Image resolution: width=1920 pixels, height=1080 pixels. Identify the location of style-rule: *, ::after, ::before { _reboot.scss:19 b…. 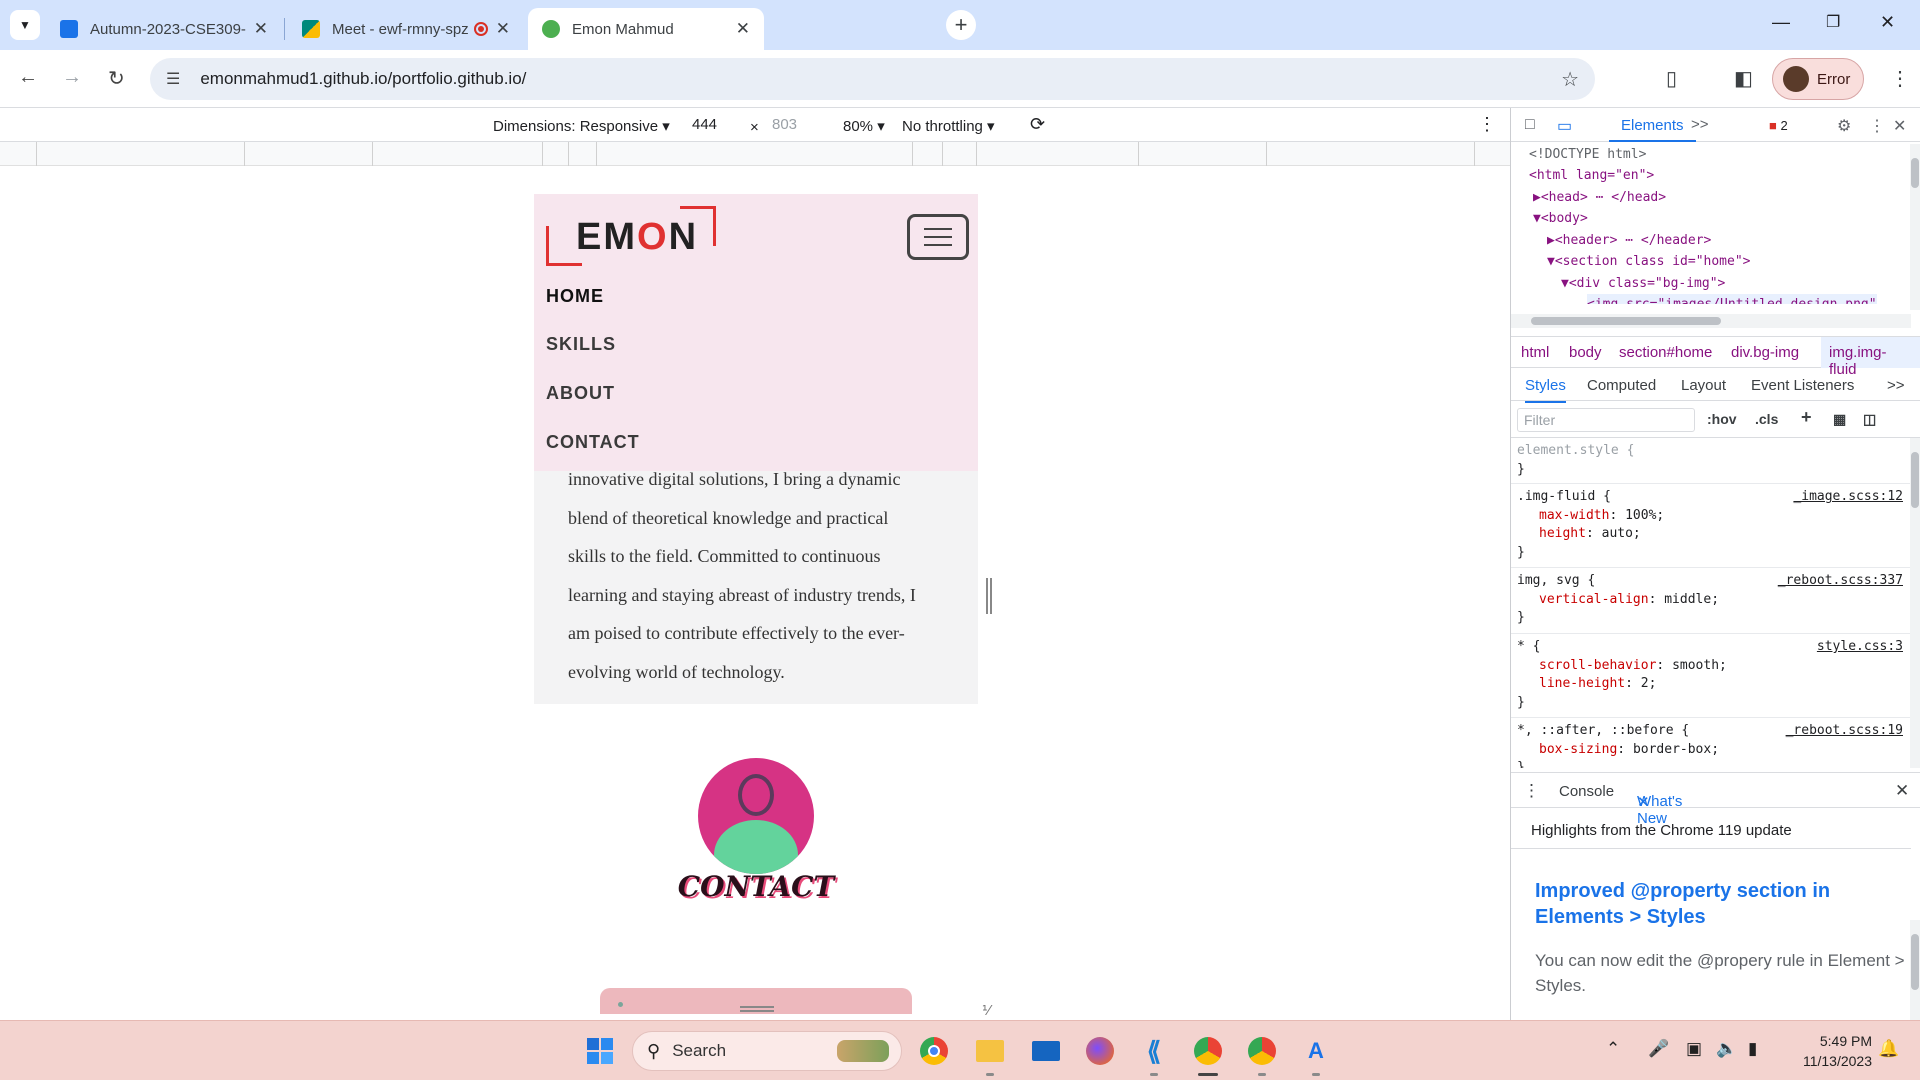
(1711, 743).